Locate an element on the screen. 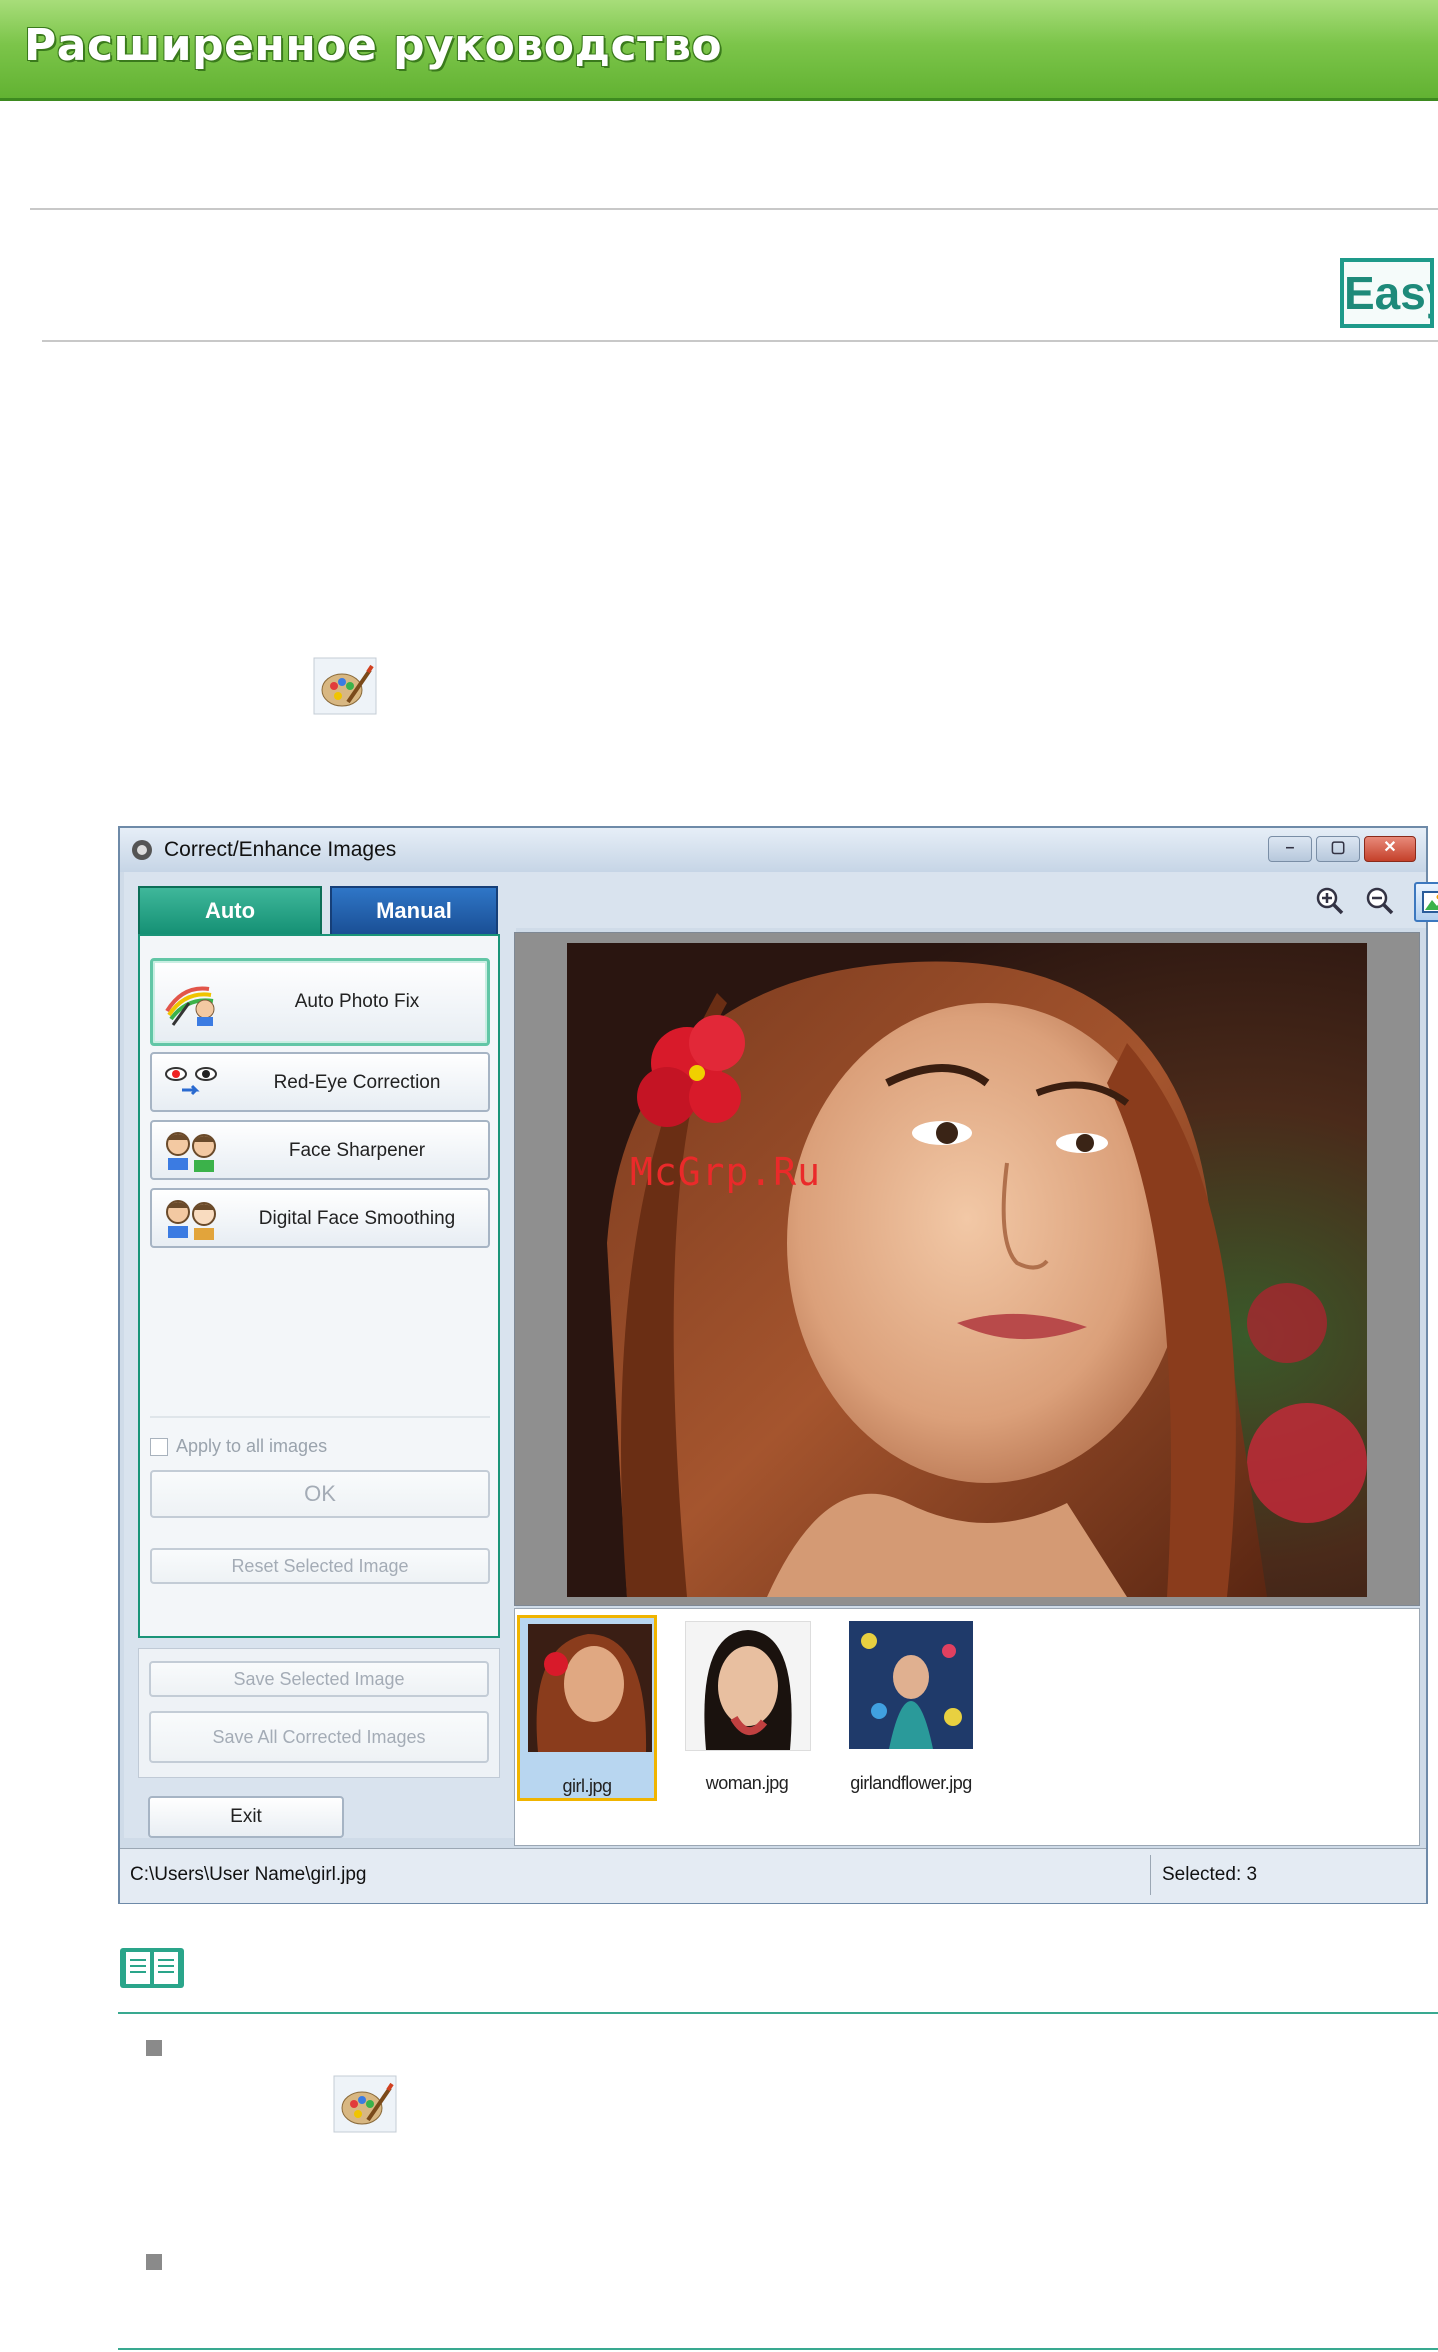 This screenshot has height=2352, width=1438. zoom-in-button is located at coordinates (1330, 902).